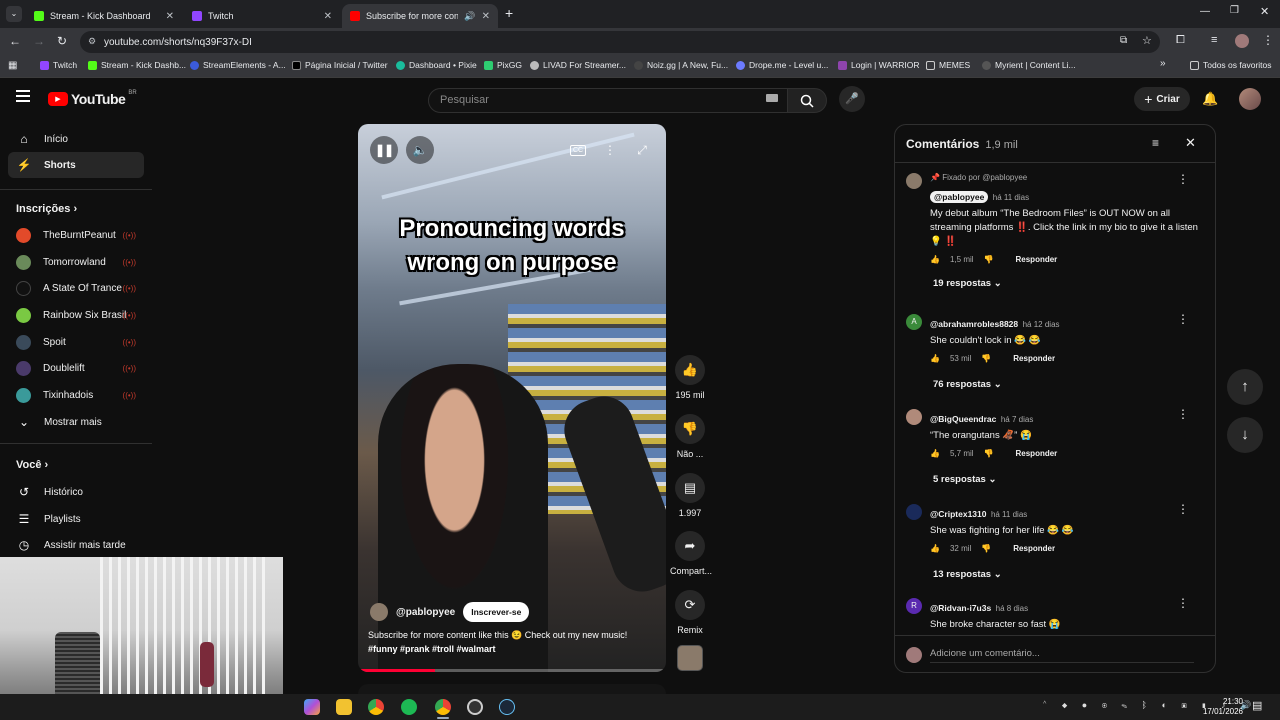 The height and width of the screenshot is (720, 1280). What do you see at coordinates (76, 395) in the screenshot?
I see `sidebar-sub-tixinhadois: Tixinhadois ((•))` at bounding box center [76, 395].